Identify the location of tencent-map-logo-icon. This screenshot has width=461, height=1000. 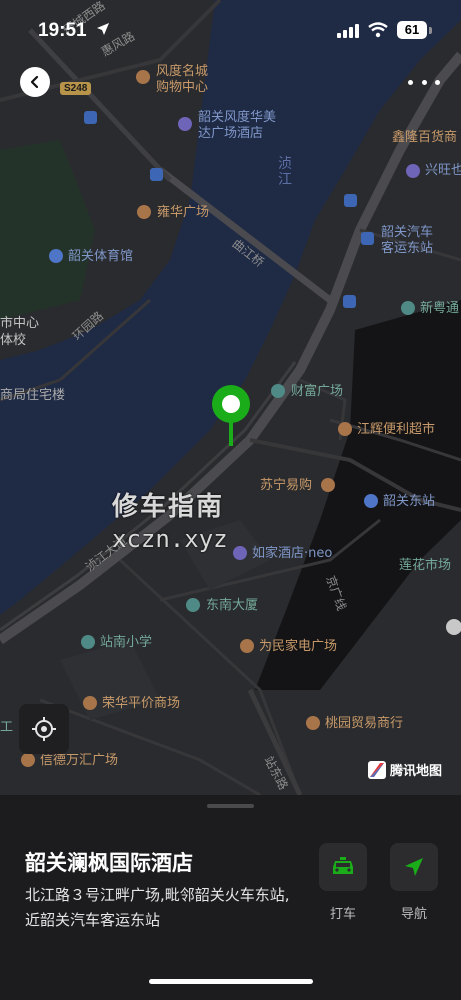
(377, 769).